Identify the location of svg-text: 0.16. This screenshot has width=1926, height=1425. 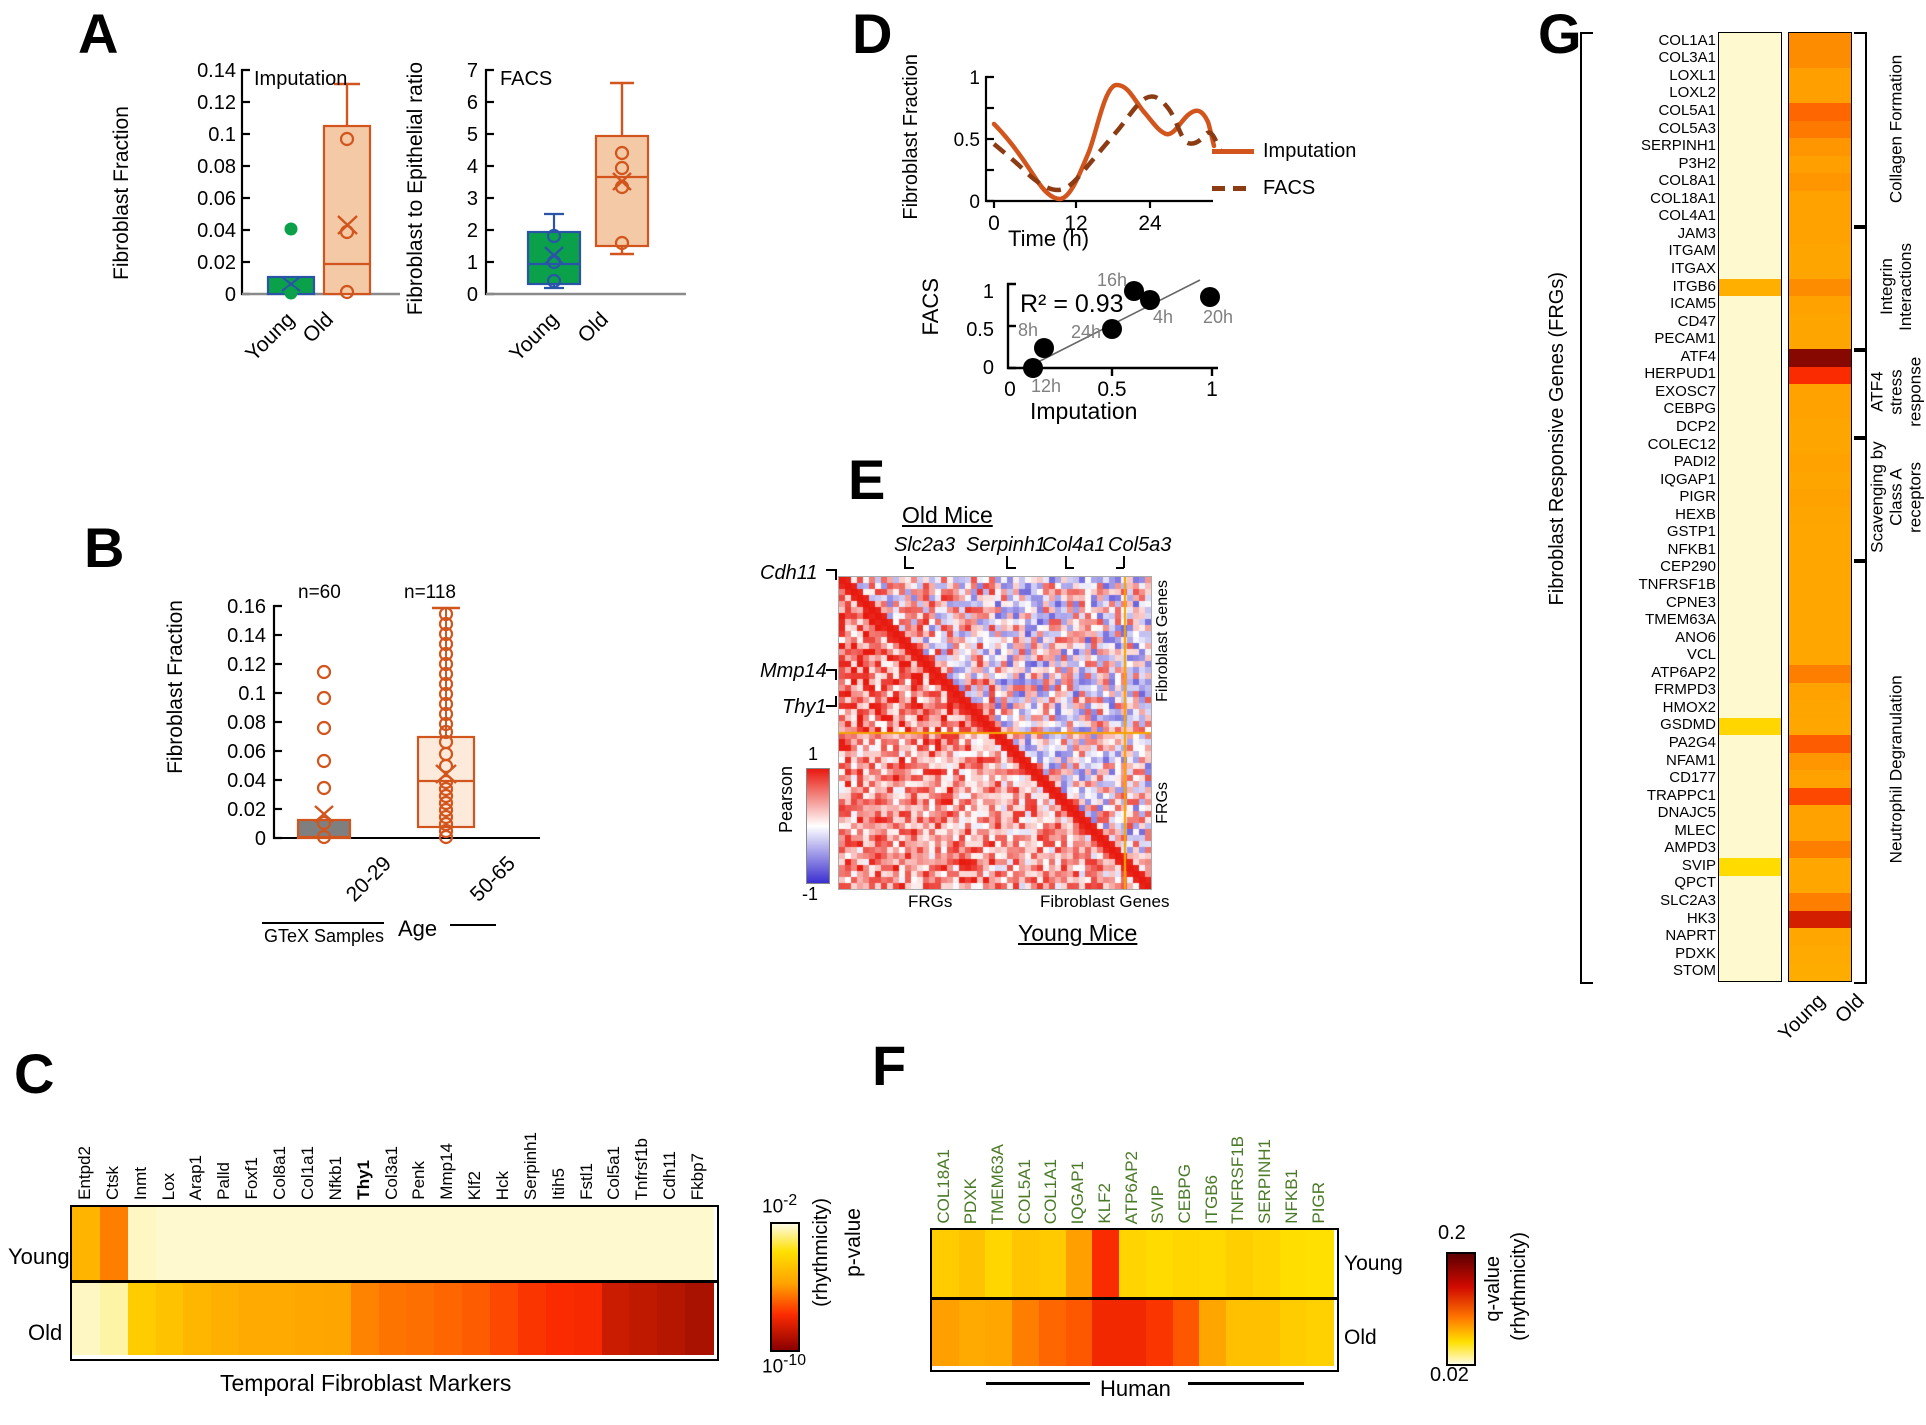
(246, 607).